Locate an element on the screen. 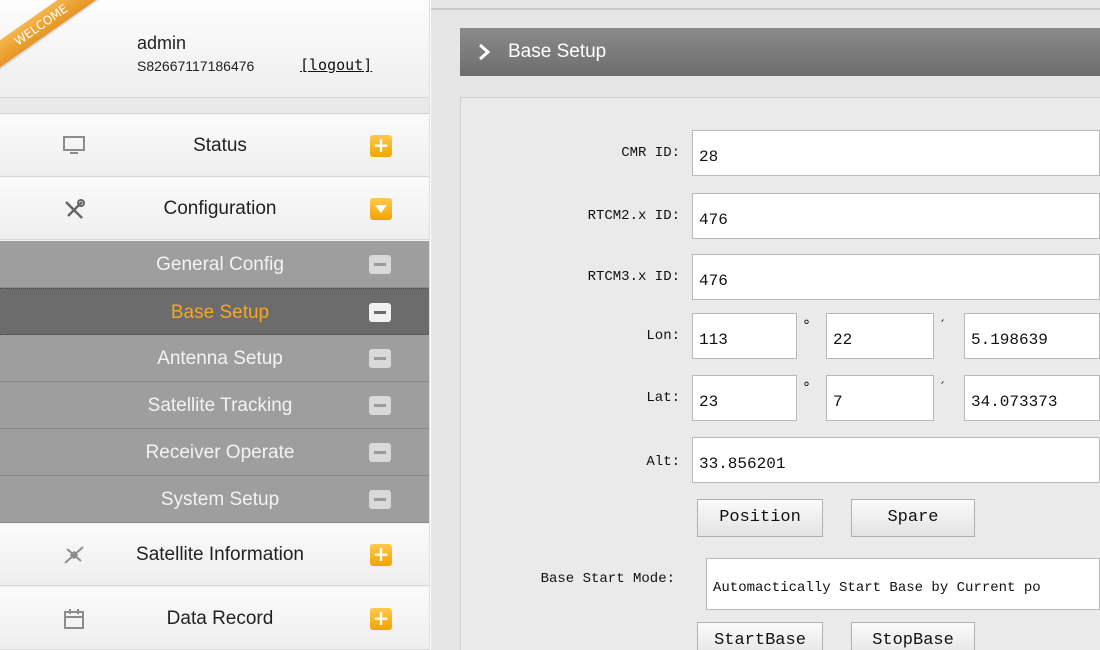  submenu-item-satellite-tracking: Satellite Tracking is located at coordinates (214, 405).